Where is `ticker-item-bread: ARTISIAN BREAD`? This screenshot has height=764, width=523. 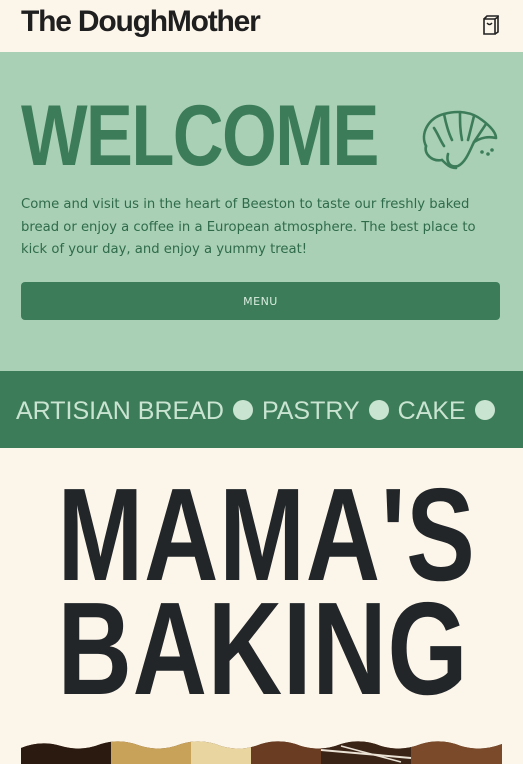
ticker-item-bread: ARTISIAN BREAD is located at coordinates (120, 411).